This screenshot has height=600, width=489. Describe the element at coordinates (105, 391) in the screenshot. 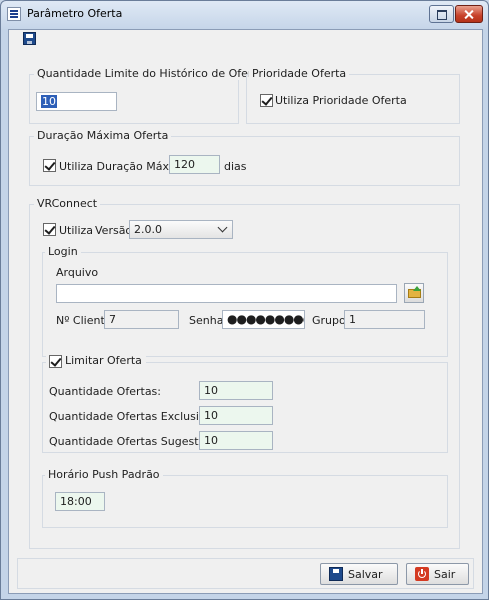

I see `qtd-ofertas-label: Quantidade Ofertas:` at that location.